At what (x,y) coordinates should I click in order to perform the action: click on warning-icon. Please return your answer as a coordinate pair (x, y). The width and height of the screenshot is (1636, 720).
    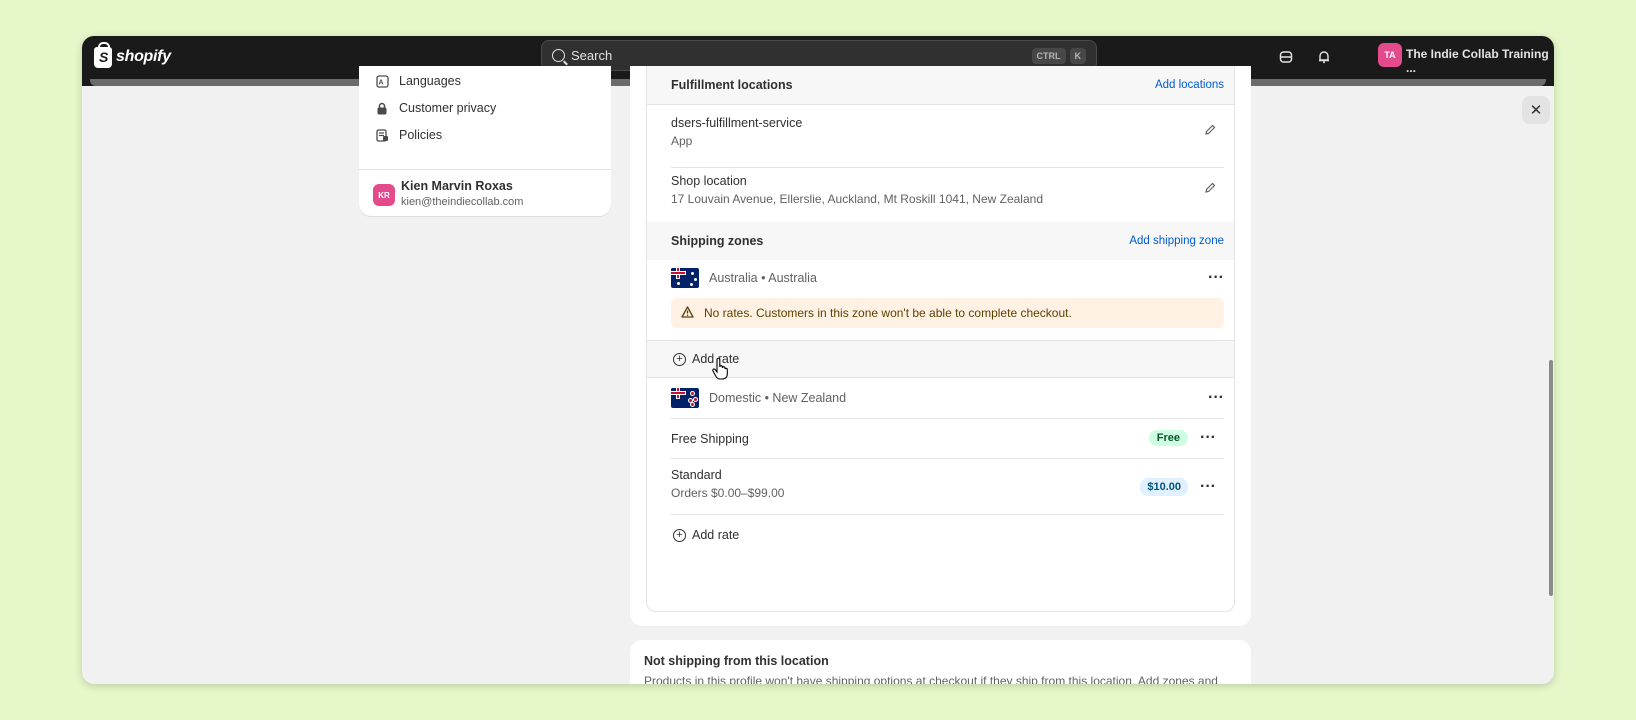
    Looking at the image, I should click on (687, 313).